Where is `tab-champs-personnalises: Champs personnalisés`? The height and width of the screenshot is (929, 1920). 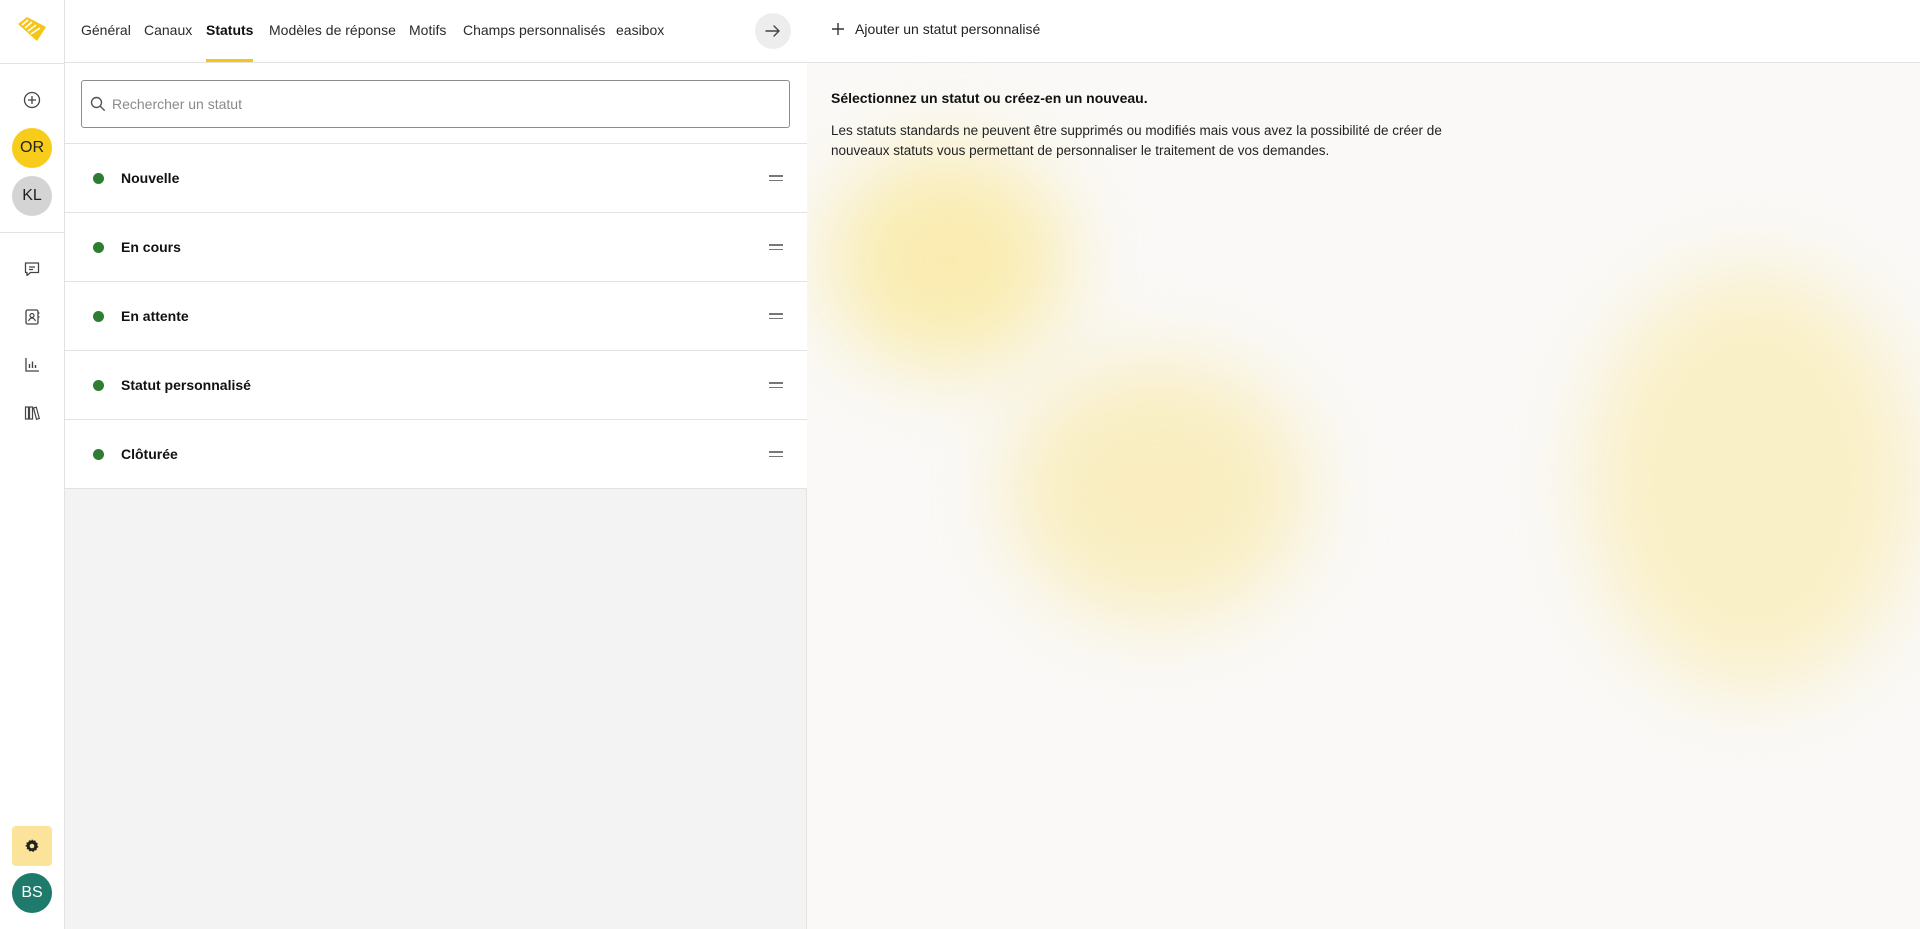 tab-champs-personnalises: Champs personnalisés is located at coordinates (534, 30).